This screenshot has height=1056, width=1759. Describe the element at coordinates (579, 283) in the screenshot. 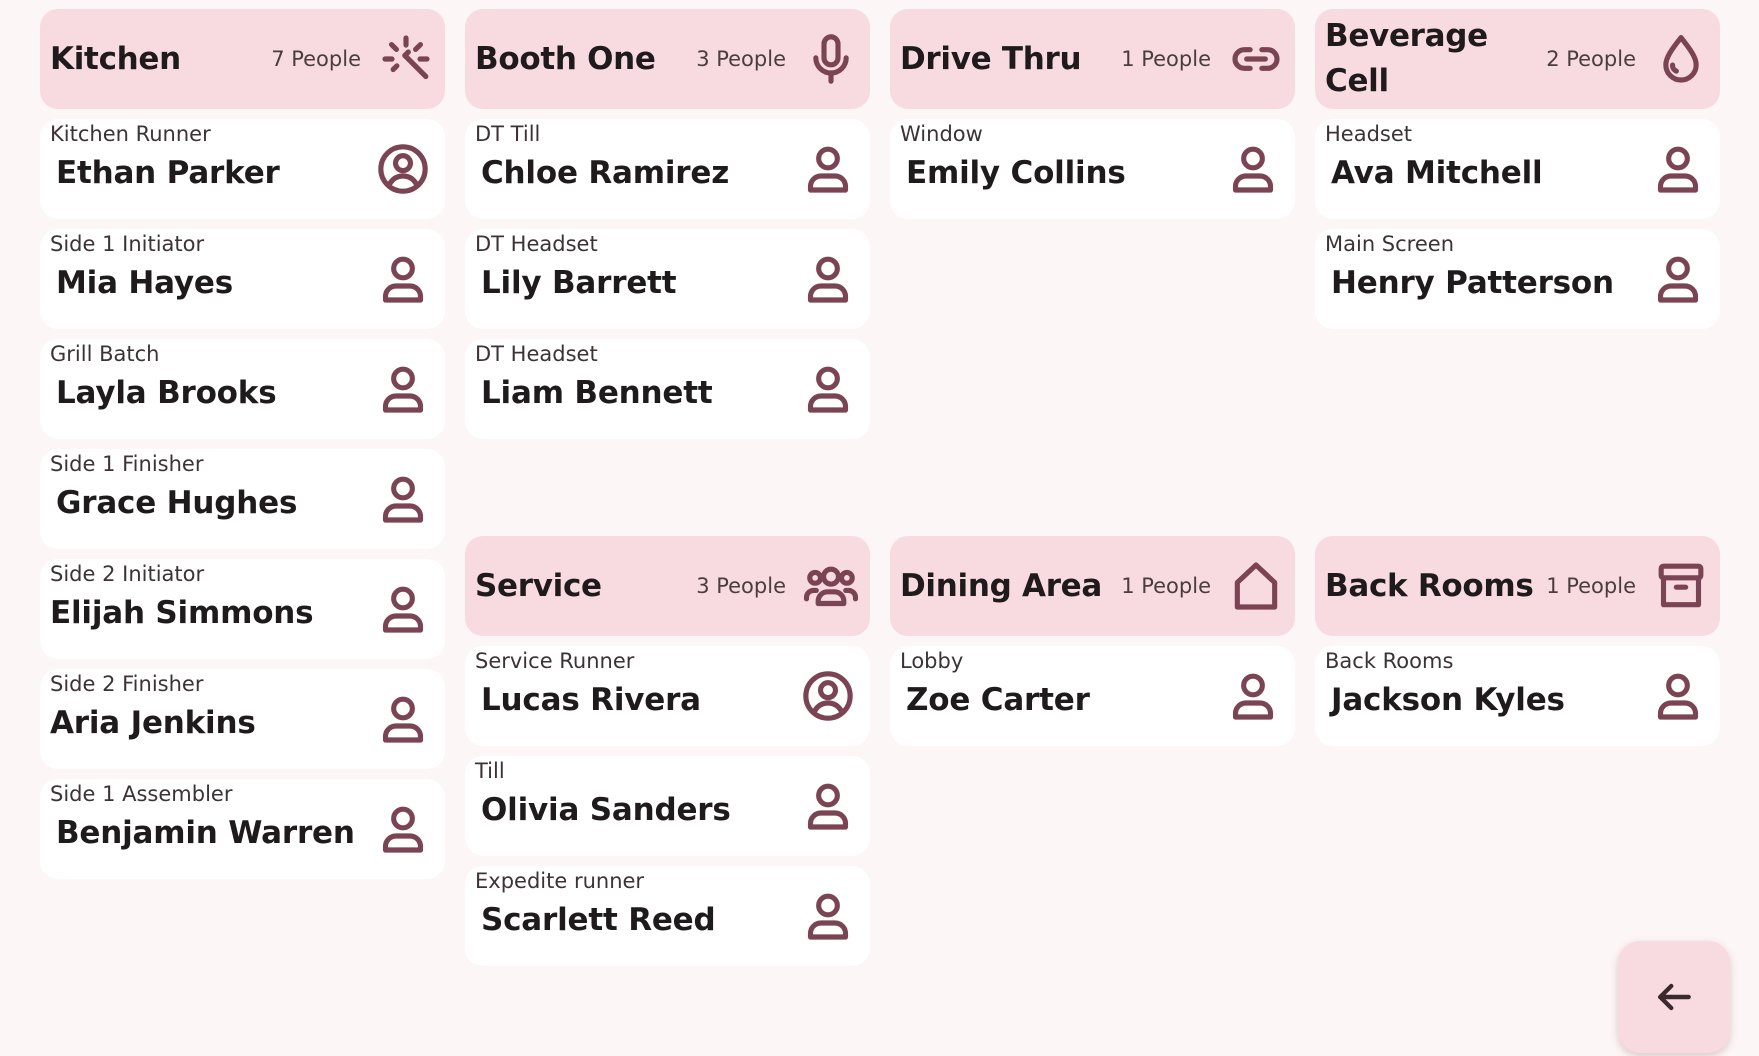

I see `person-name: Lily Barrett` at that location.